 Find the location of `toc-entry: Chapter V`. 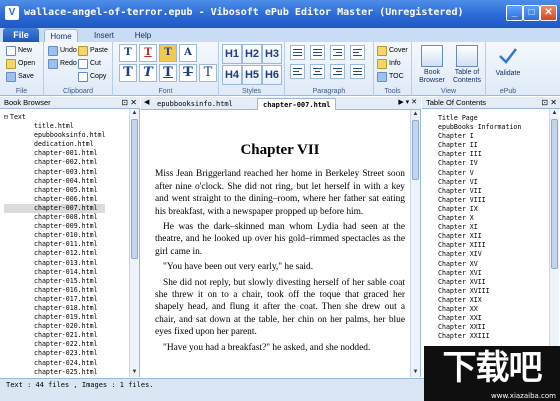

toc-entry: Chapter V is located at coordinates (479, 173).